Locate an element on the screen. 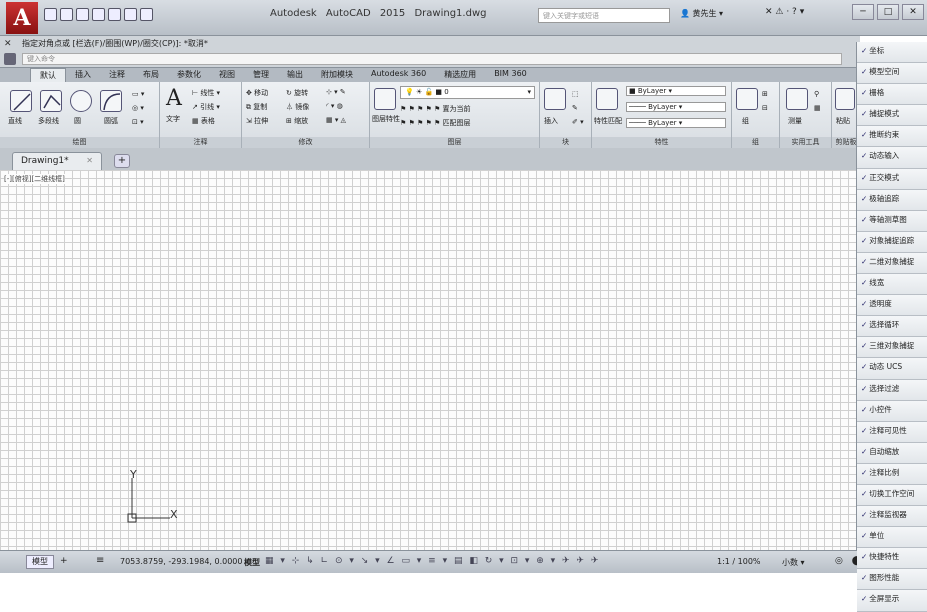  ribbon-tab: 插入 is located at coordinates (83, 75).